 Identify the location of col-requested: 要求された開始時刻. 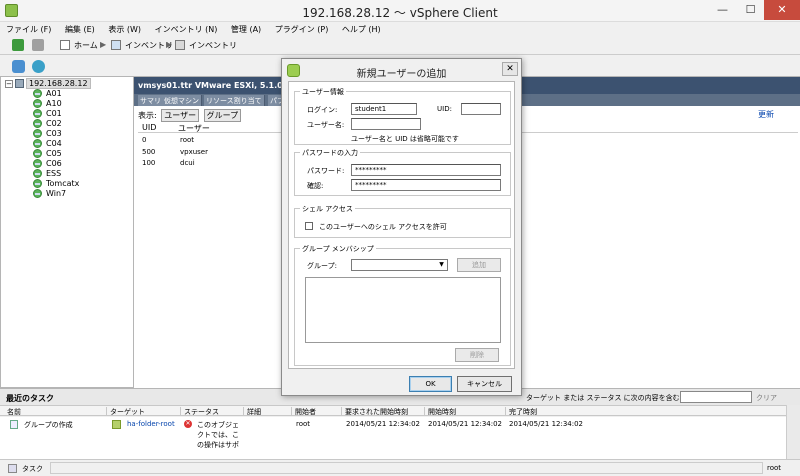
(374, 411).